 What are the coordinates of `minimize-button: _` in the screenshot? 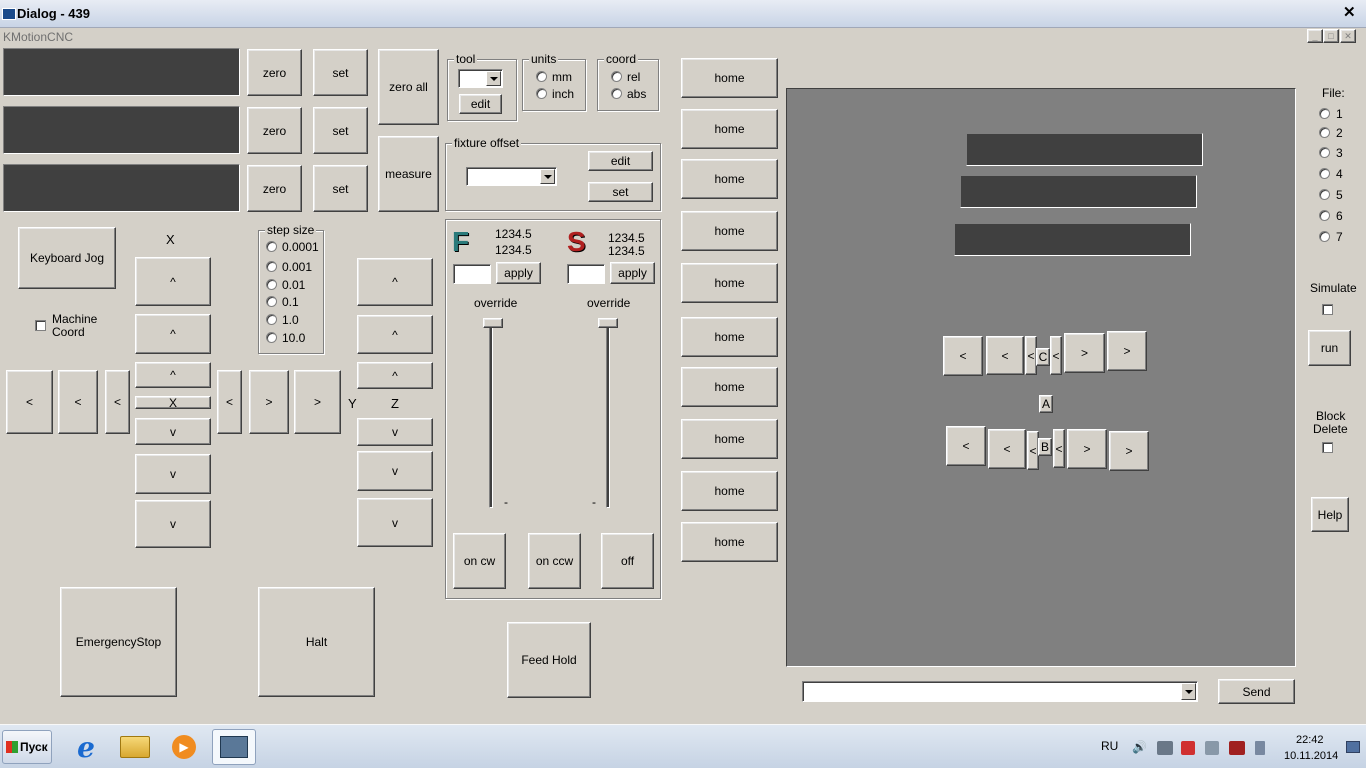 It's located at (1315, 36).